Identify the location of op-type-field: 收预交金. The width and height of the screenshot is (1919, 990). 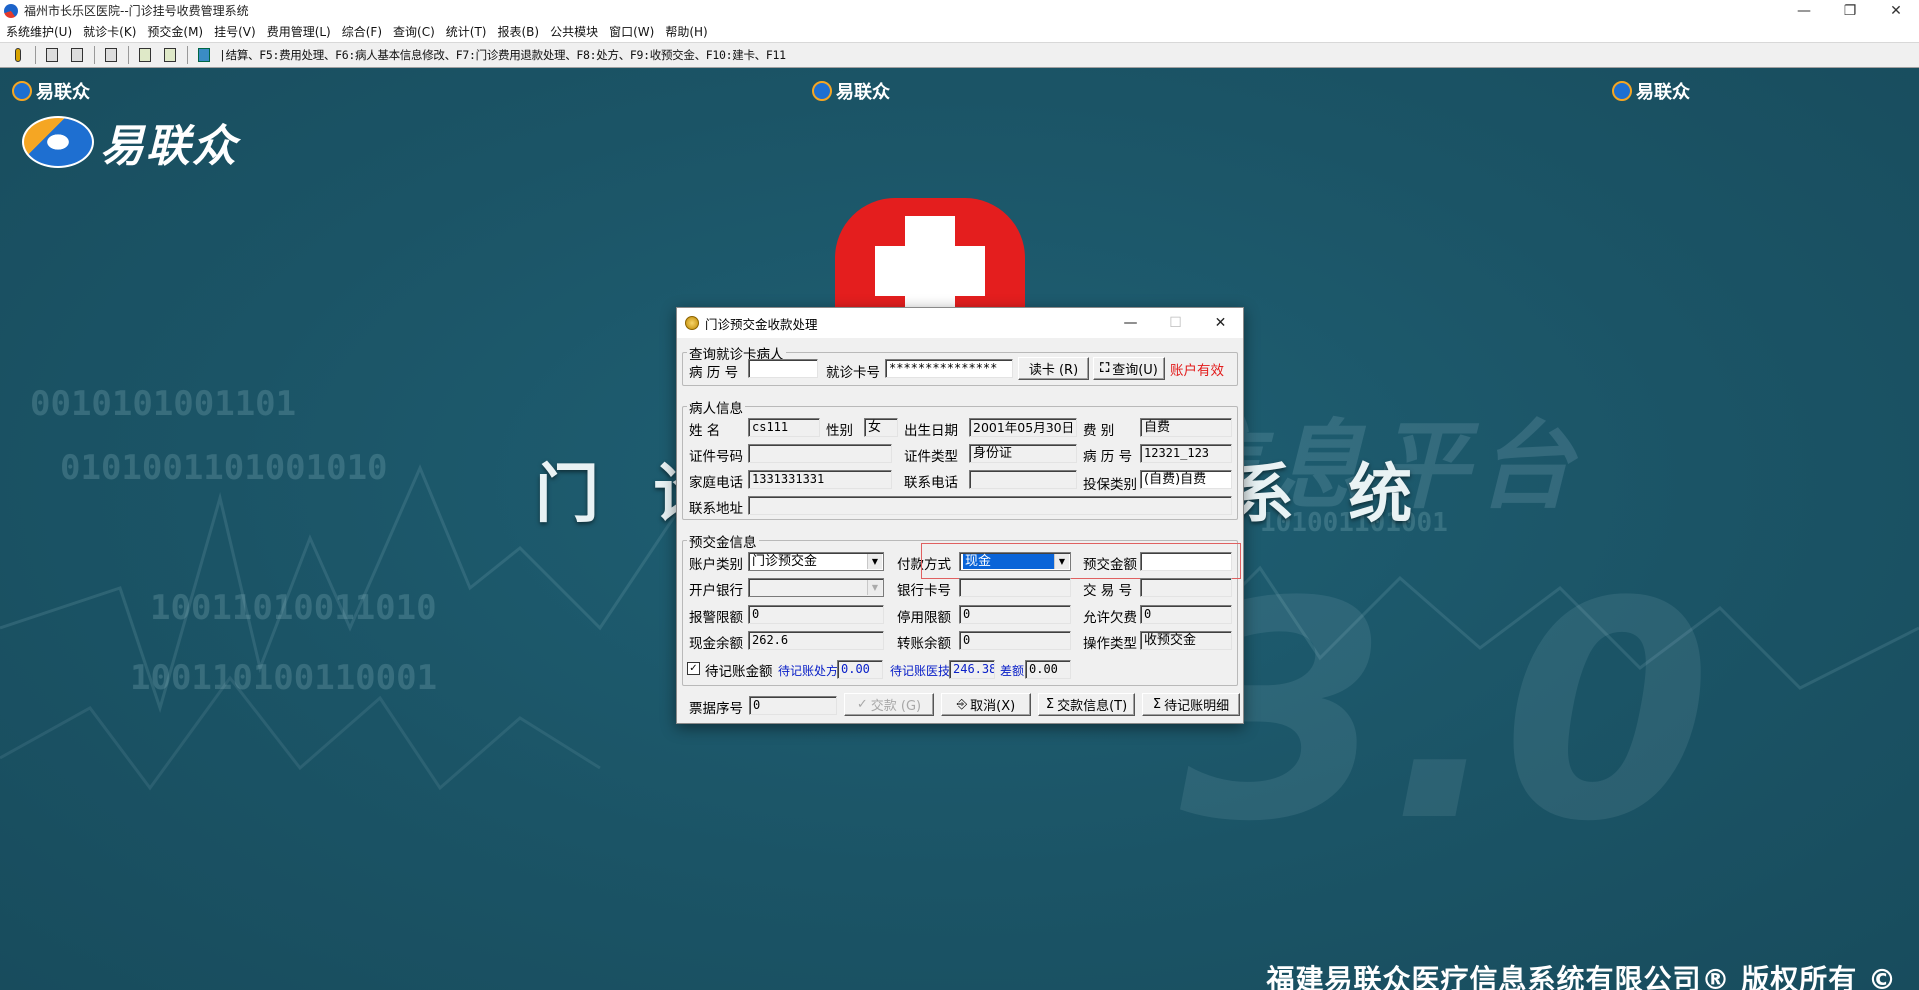
(1186, 640).